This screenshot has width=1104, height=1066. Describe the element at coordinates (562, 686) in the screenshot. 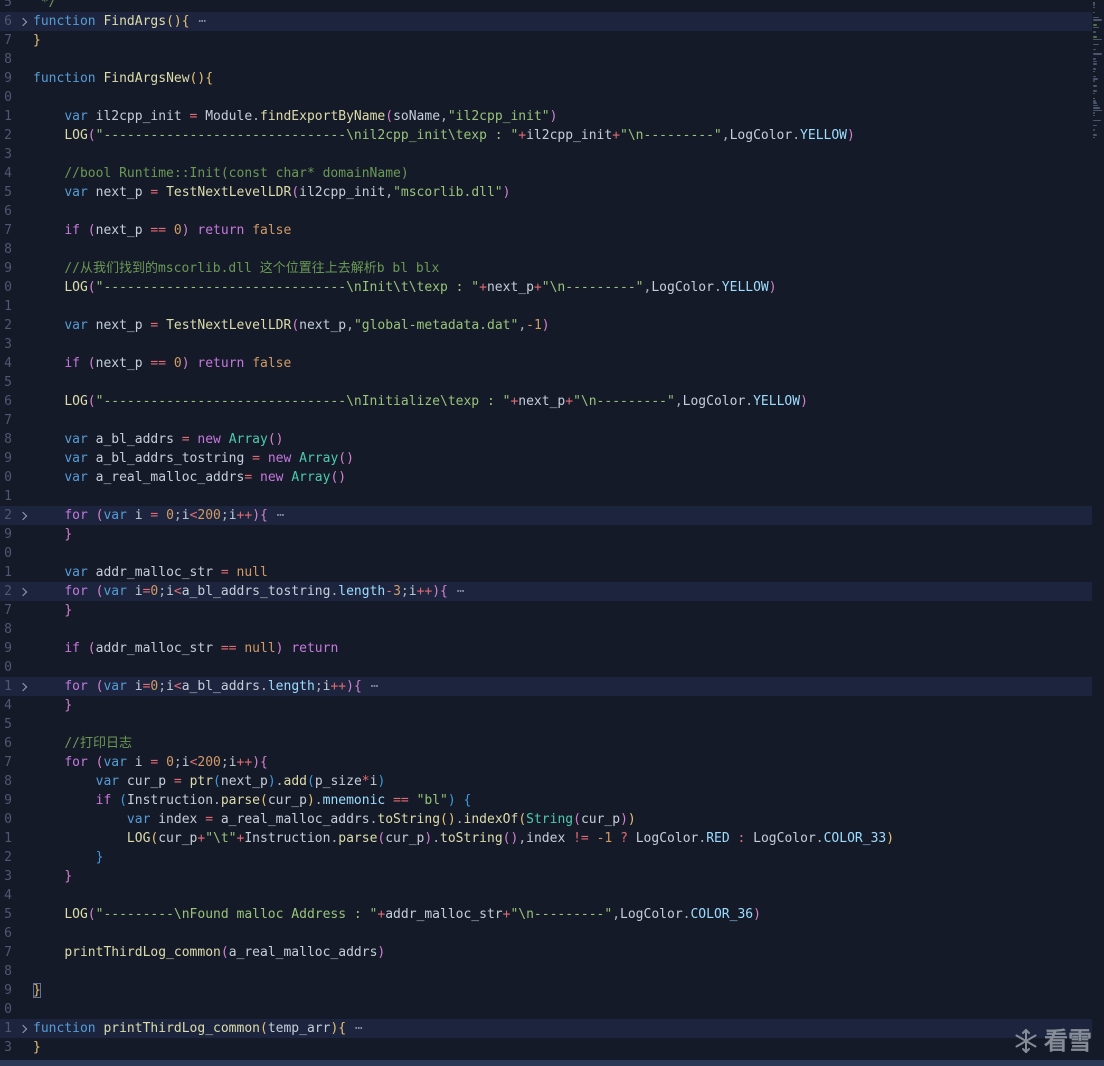

I see `code-text: for (var i=0;i<a_bl_addrs.length;i++){ ⋯` at that location.